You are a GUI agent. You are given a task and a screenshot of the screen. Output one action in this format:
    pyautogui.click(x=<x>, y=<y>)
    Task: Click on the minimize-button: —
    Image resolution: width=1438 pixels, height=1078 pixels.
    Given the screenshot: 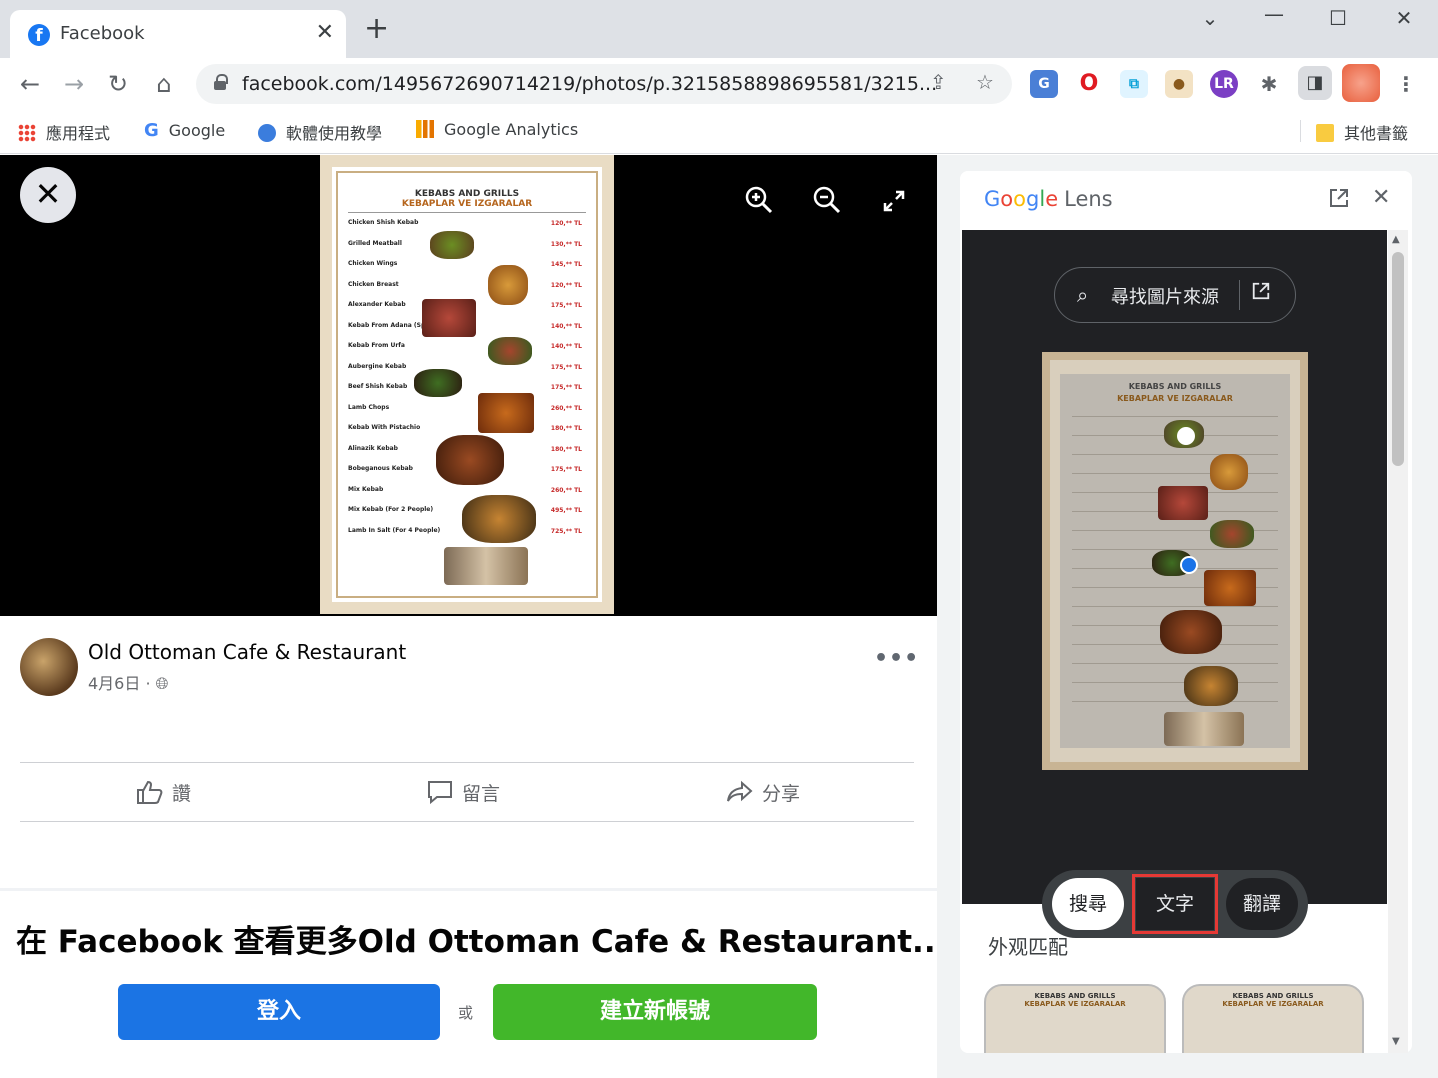 What is the action you would take?
    pyautogui.click(x=1274, y=14)
    